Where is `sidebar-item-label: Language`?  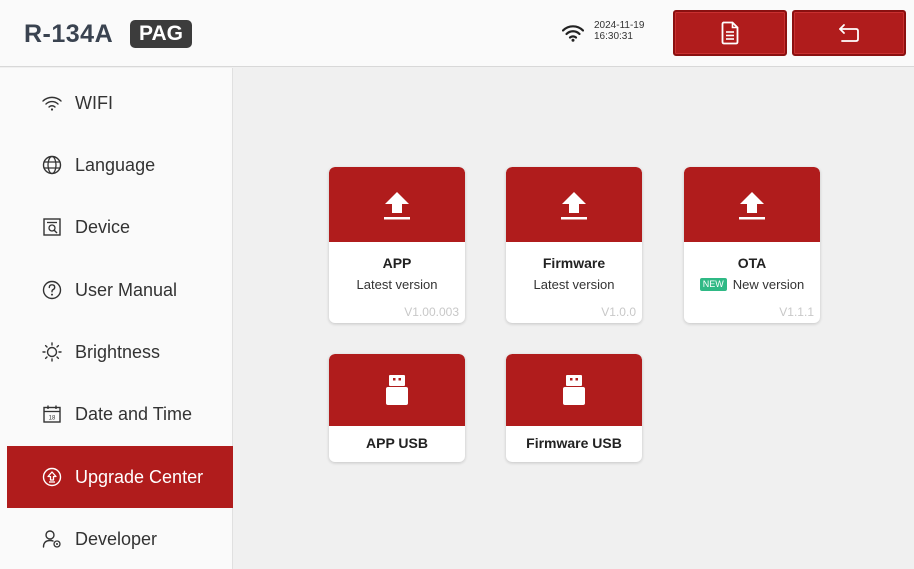
sidebar-item-label: Language is located at coordinates (115, 164).